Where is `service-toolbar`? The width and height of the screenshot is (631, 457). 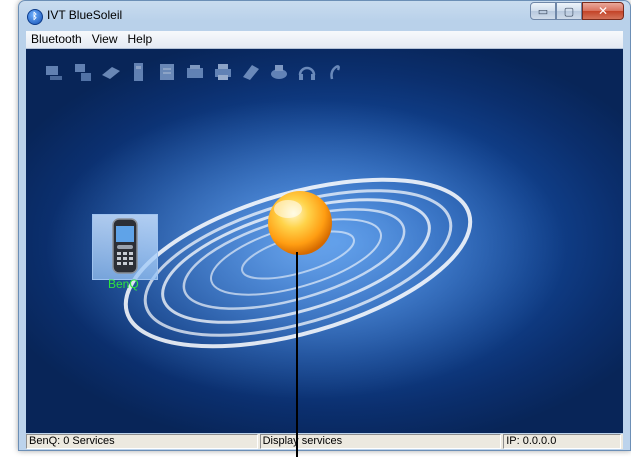 service-toolbar is located at coordinates (195, 72).